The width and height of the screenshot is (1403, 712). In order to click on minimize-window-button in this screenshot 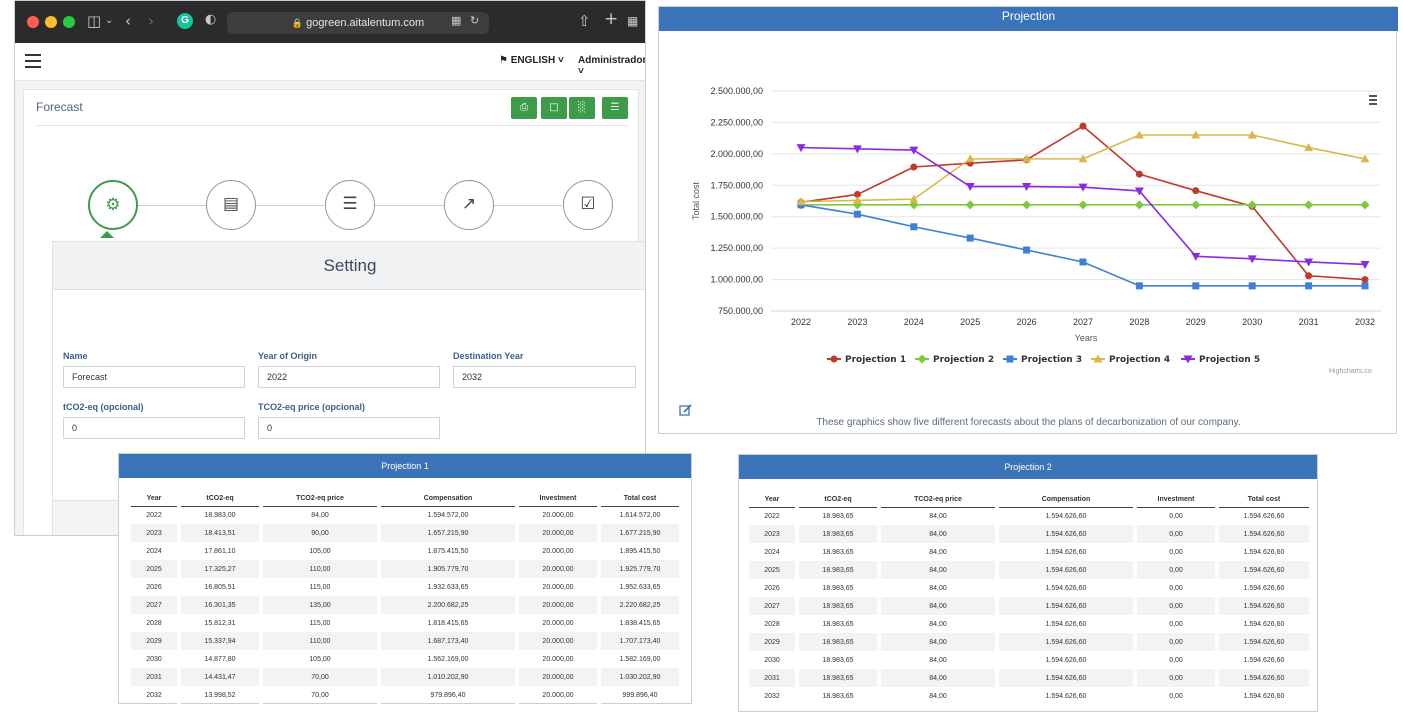, I will do `click(51, 22)`.